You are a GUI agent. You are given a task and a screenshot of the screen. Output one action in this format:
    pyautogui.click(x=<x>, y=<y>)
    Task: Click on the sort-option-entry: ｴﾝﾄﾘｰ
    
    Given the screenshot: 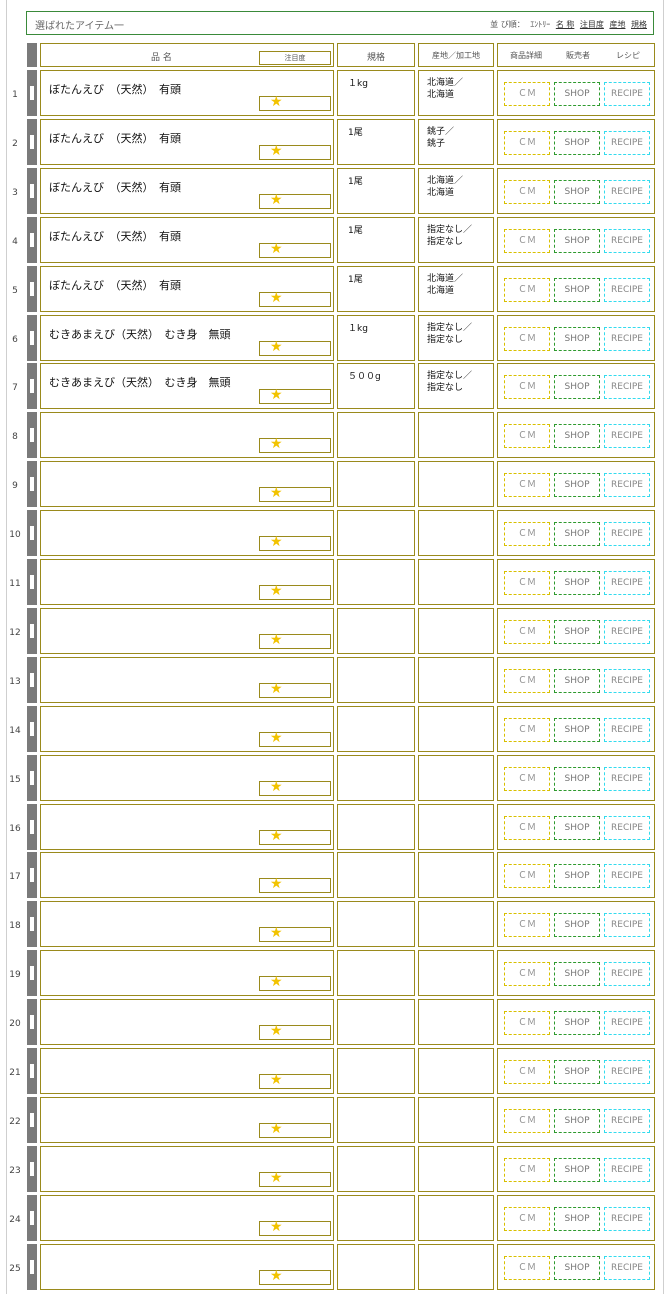 What is the action you would take?
    pyautogui.click(x=540, y=24)
    